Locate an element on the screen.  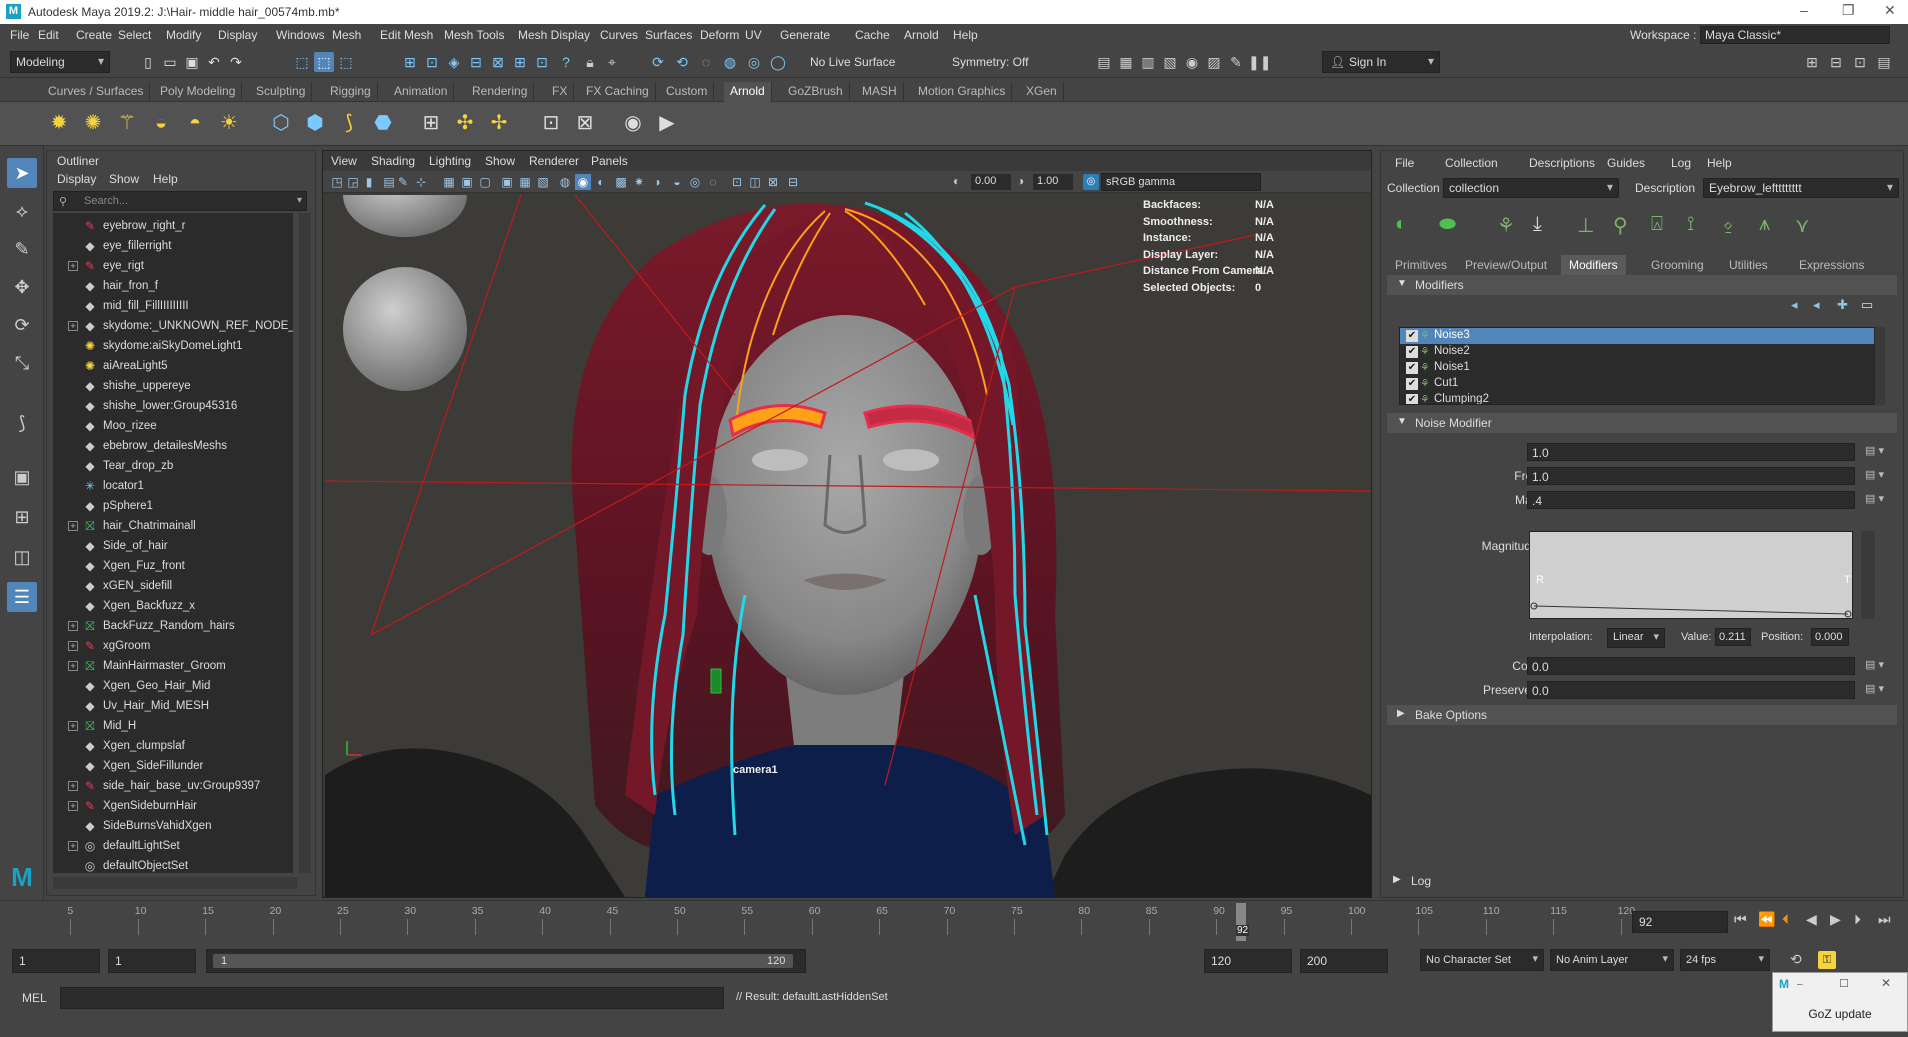
mode-dropdown: Modeling is located at coordinates (60, 62).